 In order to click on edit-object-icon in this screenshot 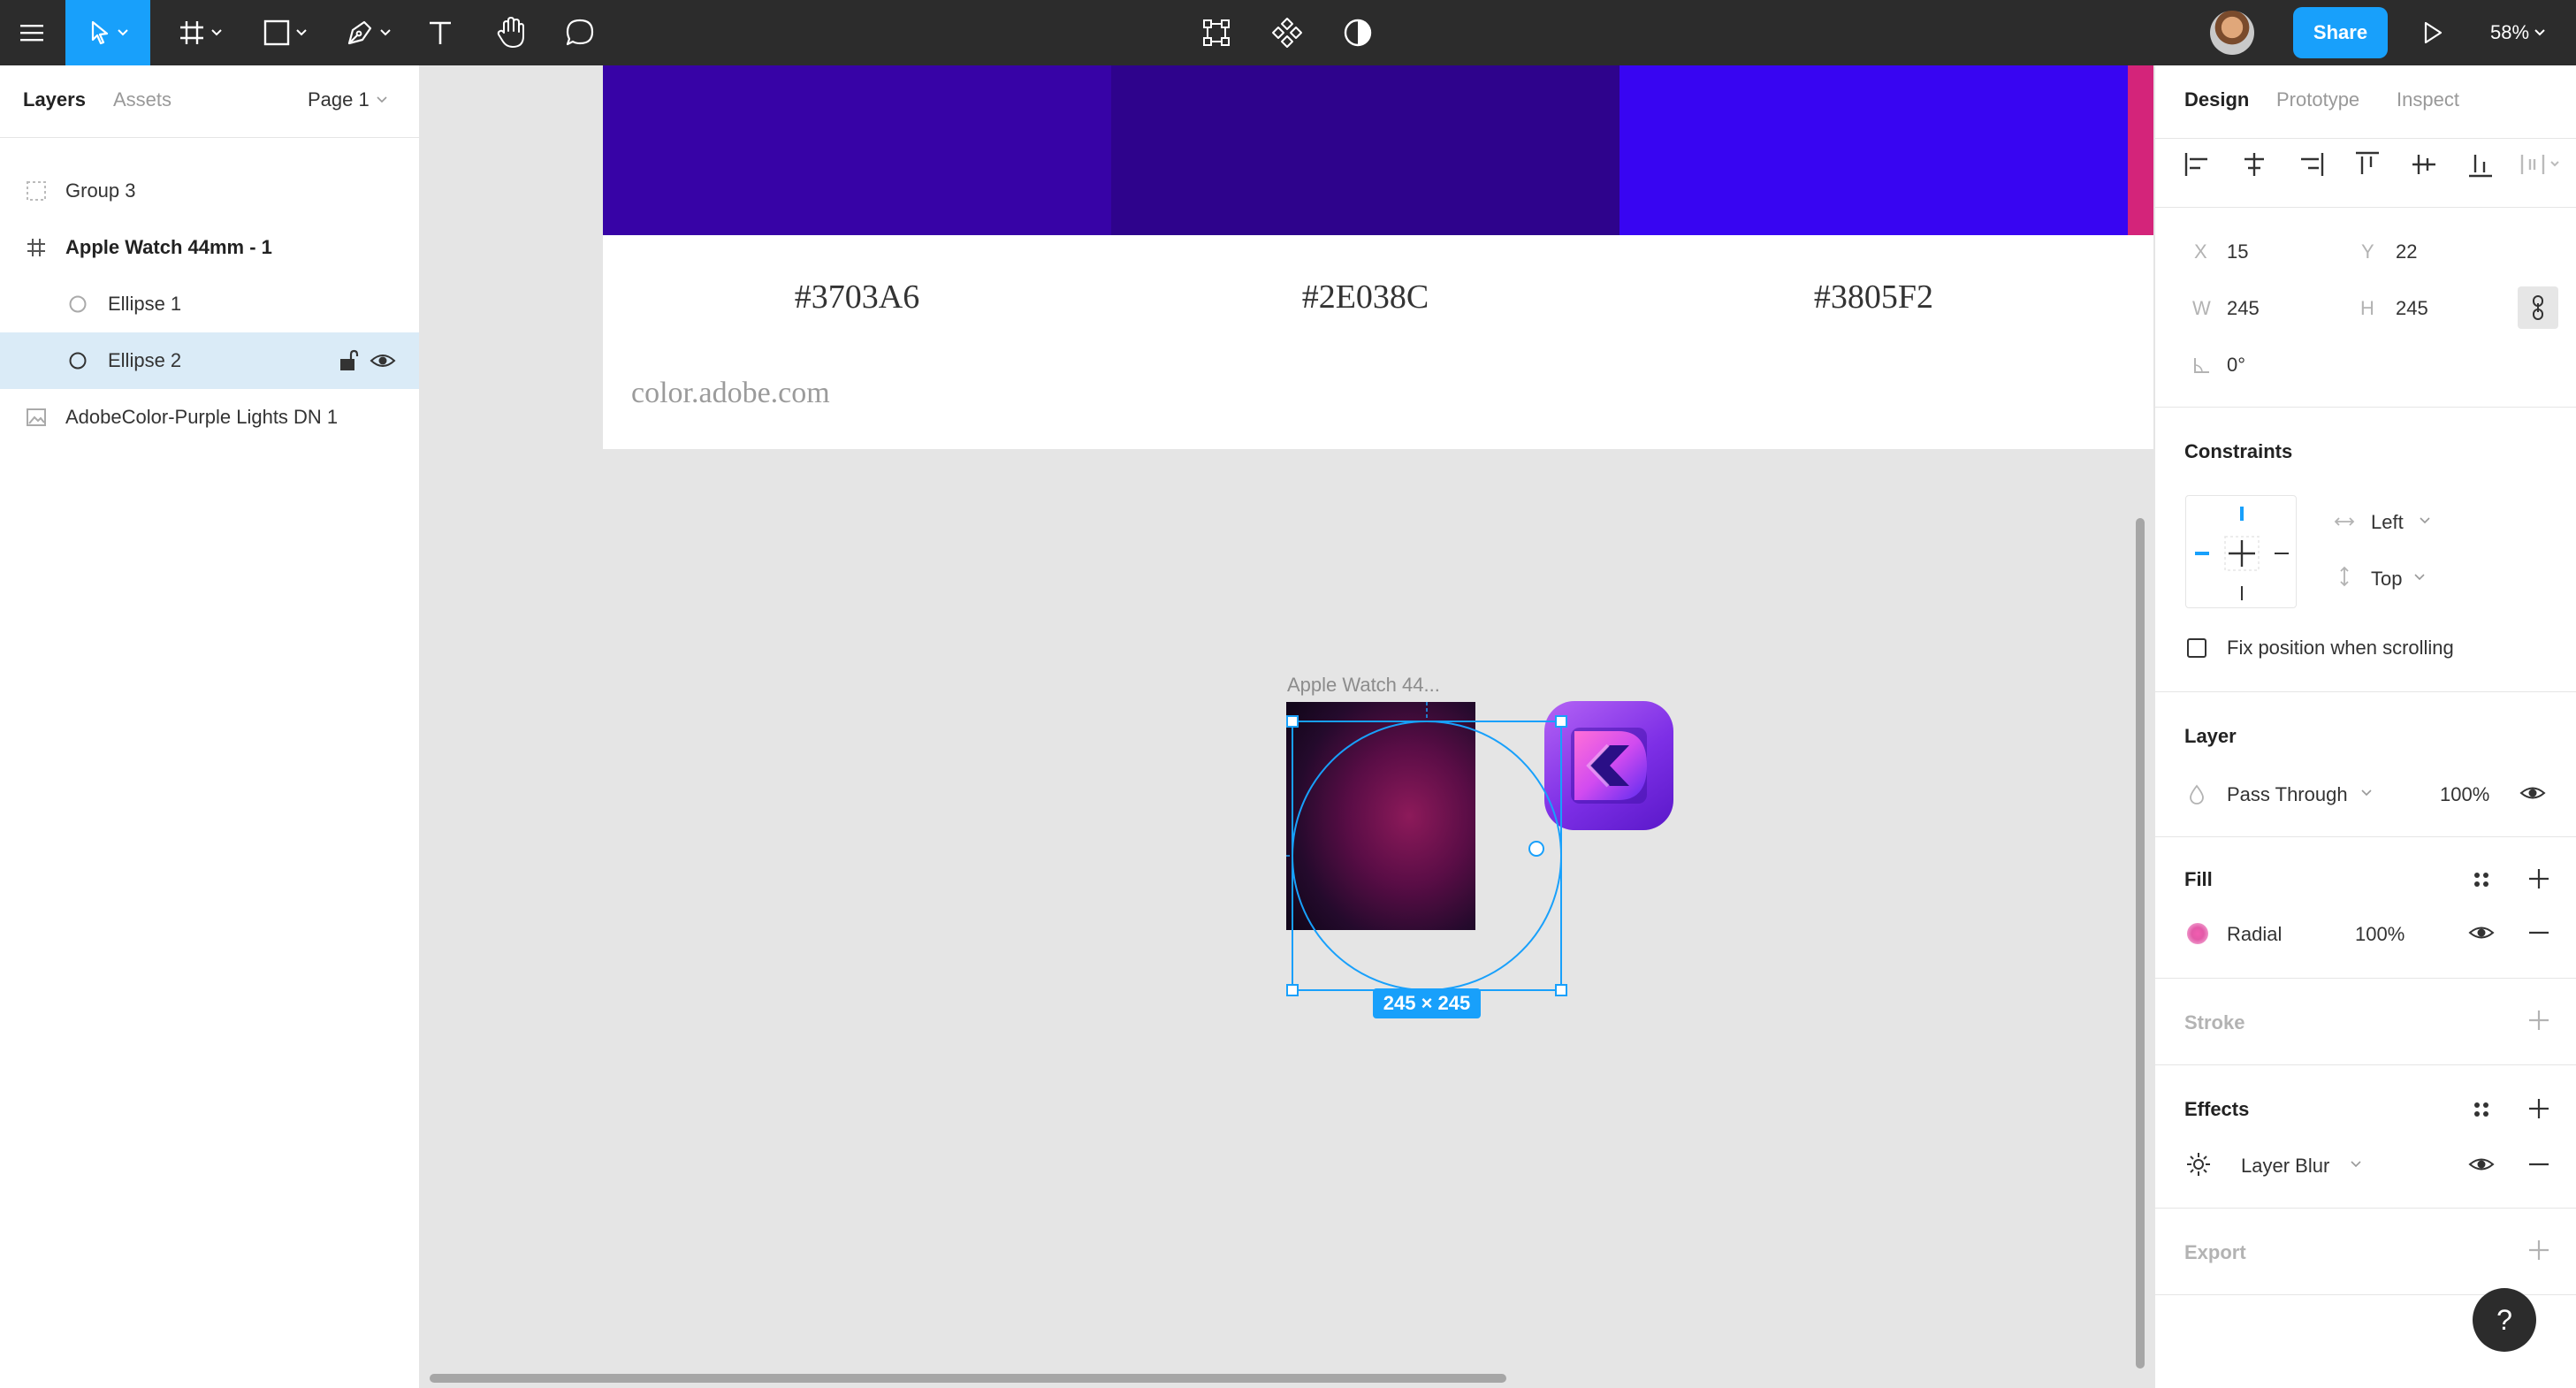, I will do `click(1216, 32)`.